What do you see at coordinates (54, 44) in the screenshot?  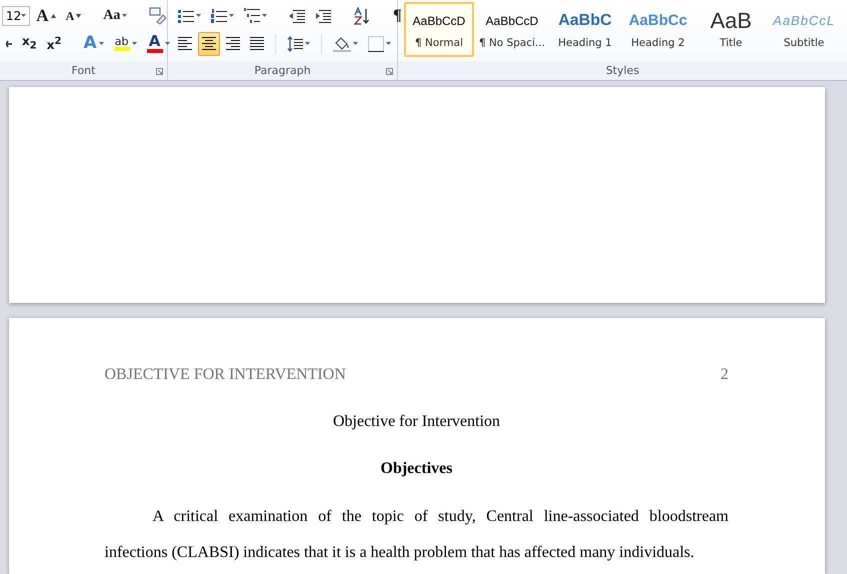 I see `superscript-button: x$^{2}$` at bounding box center [54, 44].